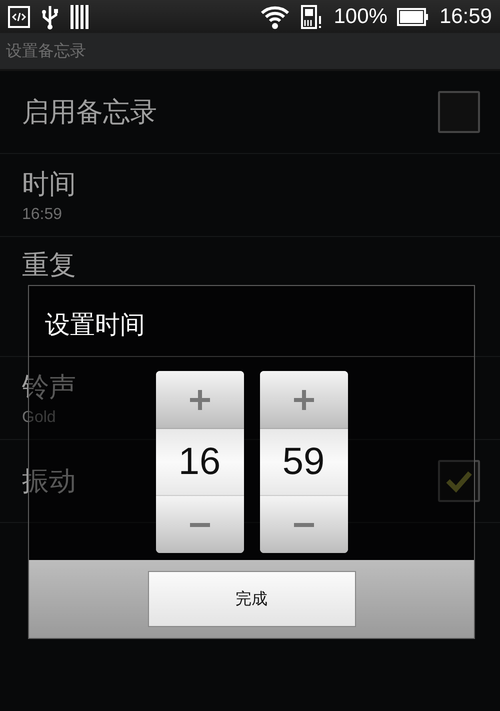 This screenshot has width=500, height=711. Describe the element at coordinates (251, 321) in the screenshot. I see `dialog-title: 设置时间` at that location.